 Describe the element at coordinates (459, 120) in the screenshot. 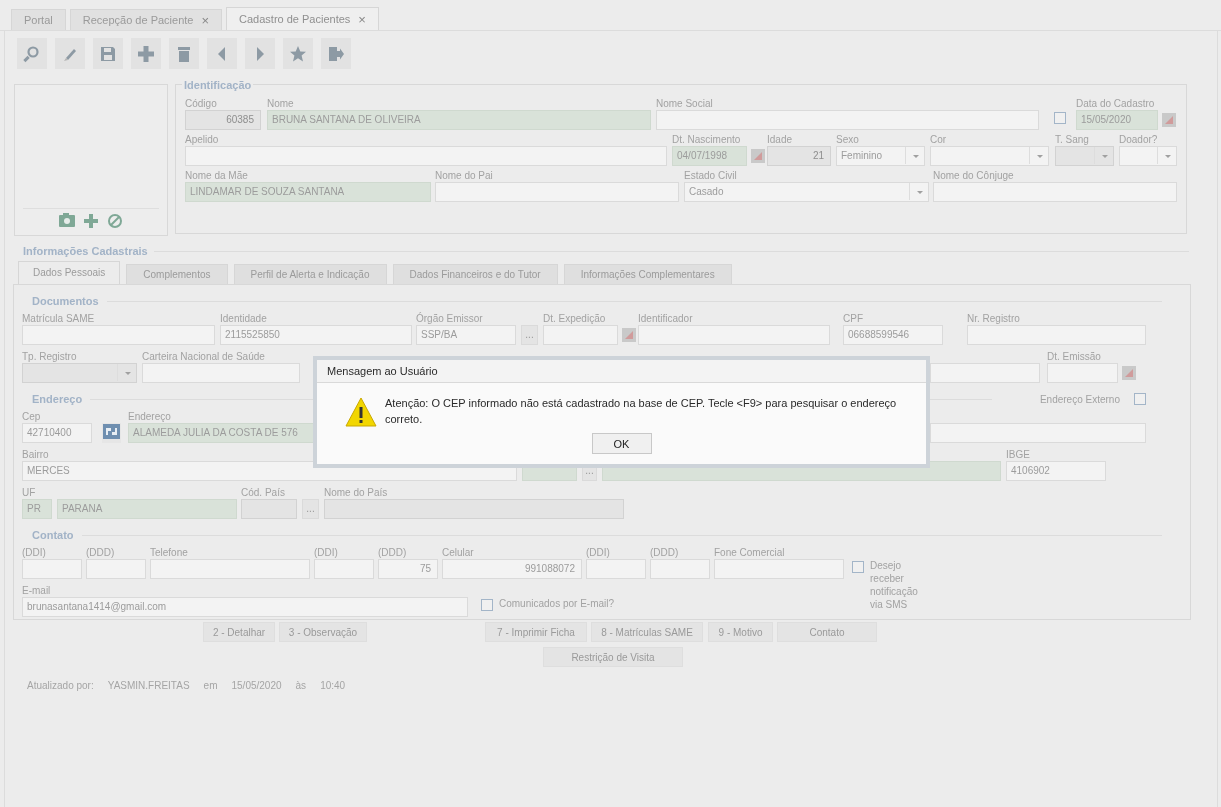

I see `input-field: BRUNA SANTANA DE OLIVEIRA` at that location.